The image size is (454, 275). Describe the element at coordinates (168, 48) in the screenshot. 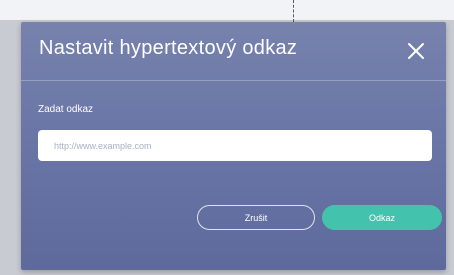

I see `dialog-title: Nastavit hypertextový odkaz` at that location.